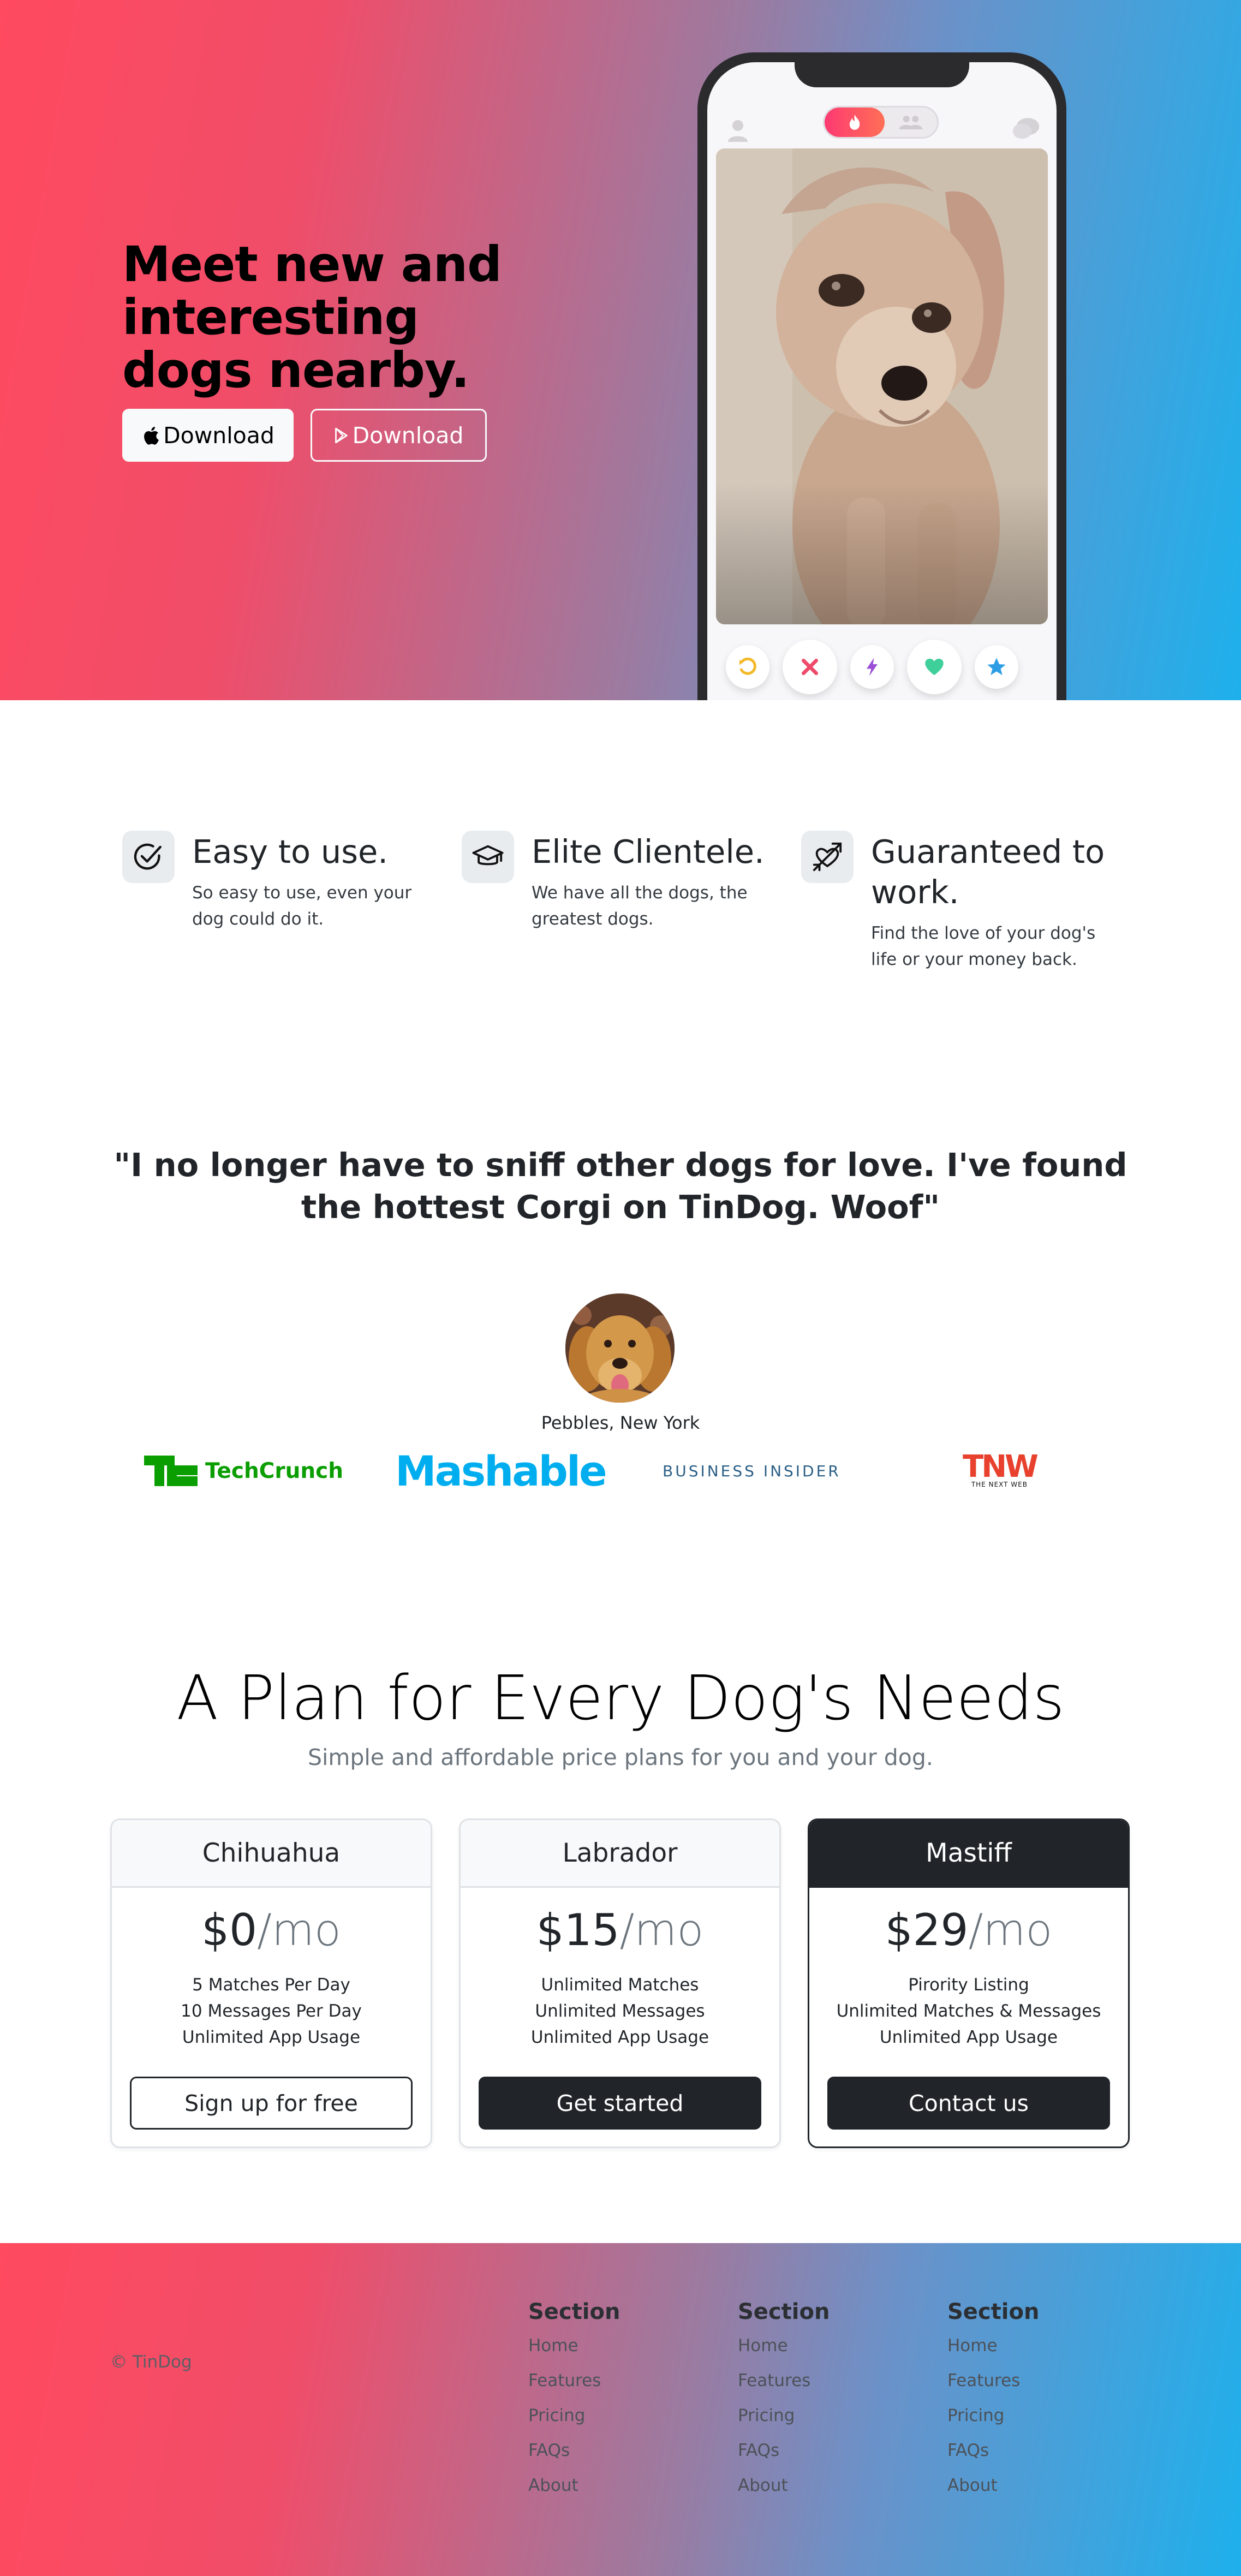  I want to click on plan-feature: Unlimited Messages, so click(620, 2011).